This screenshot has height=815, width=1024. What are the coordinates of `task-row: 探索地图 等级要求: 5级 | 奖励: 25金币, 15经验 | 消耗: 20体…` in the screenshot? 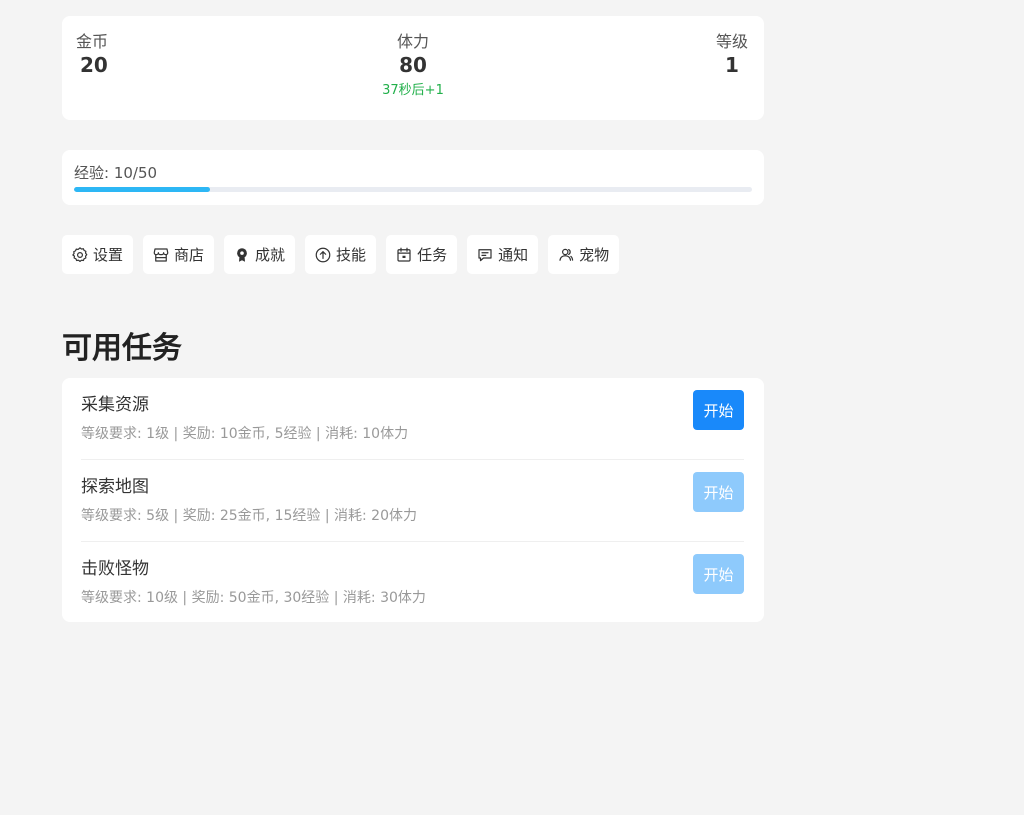 It's located at (412, 501).